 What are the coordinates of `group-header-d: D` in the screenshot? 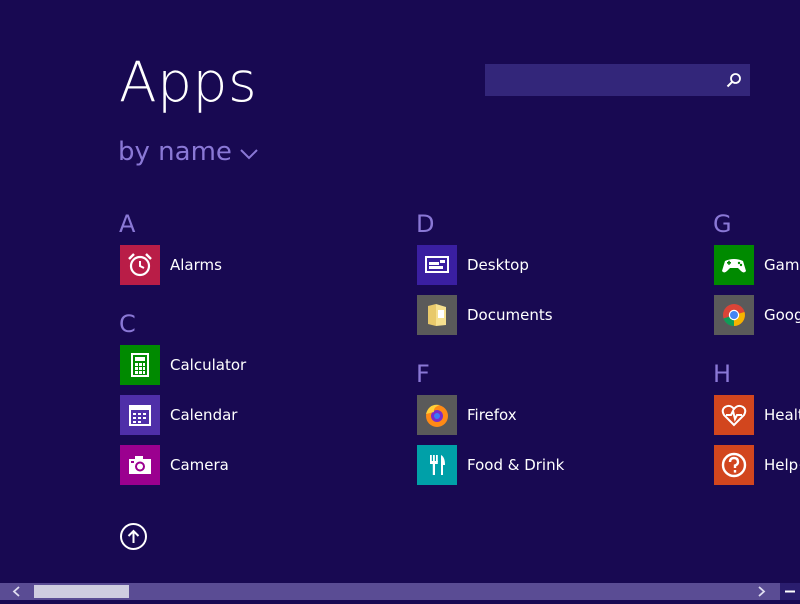 It's located at (425, 224).